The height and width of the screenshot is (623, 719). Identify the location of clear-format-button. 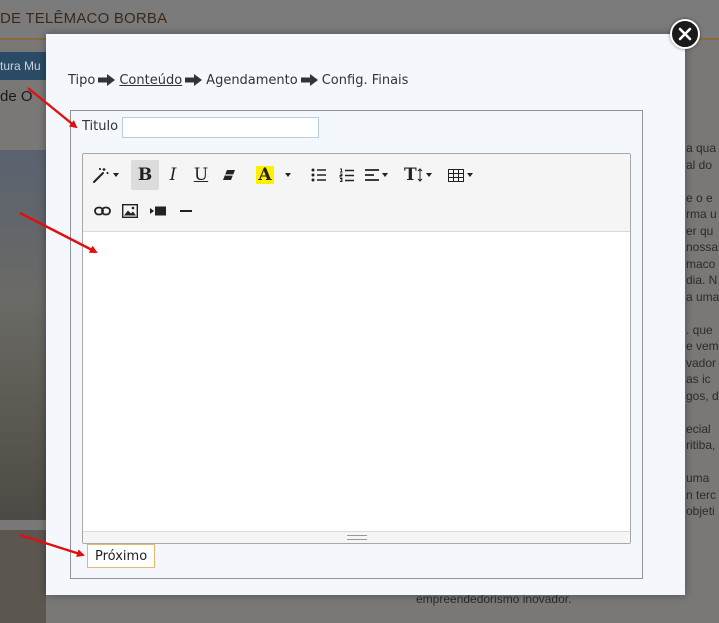
(229, 175).